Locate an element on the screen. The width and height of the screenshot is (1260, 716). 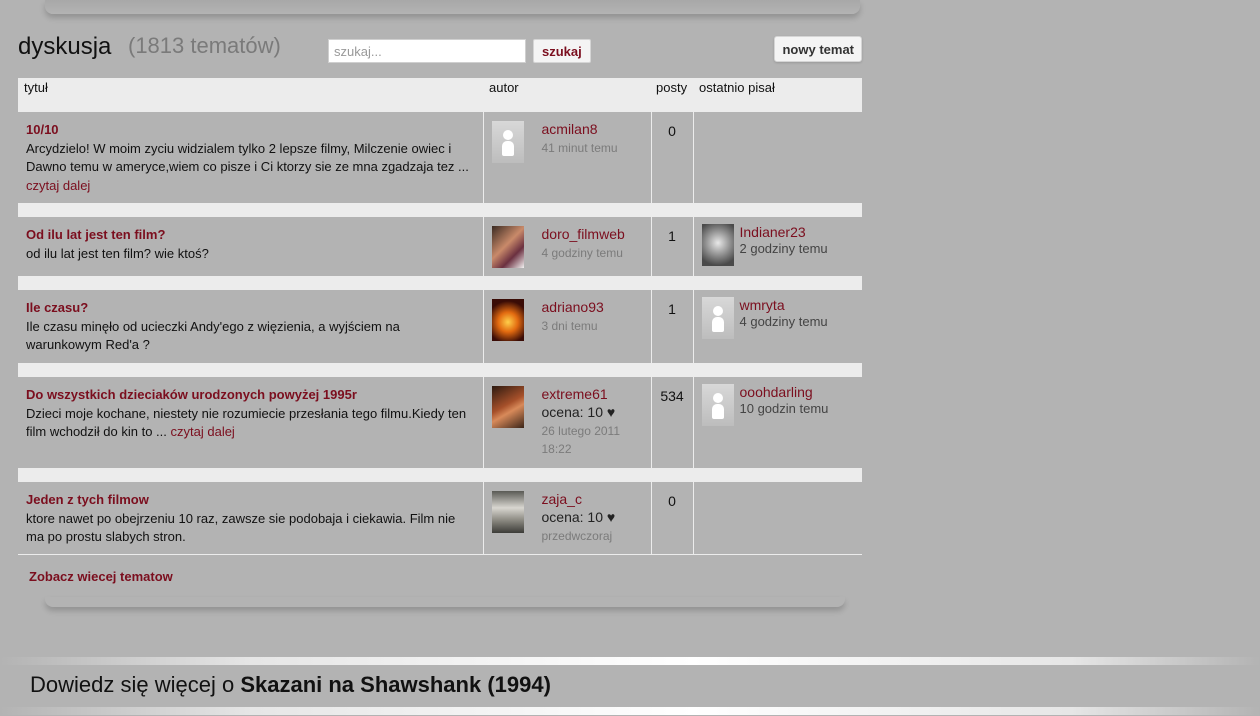
author-link: zaja_c is located at coordinates (579, 499).